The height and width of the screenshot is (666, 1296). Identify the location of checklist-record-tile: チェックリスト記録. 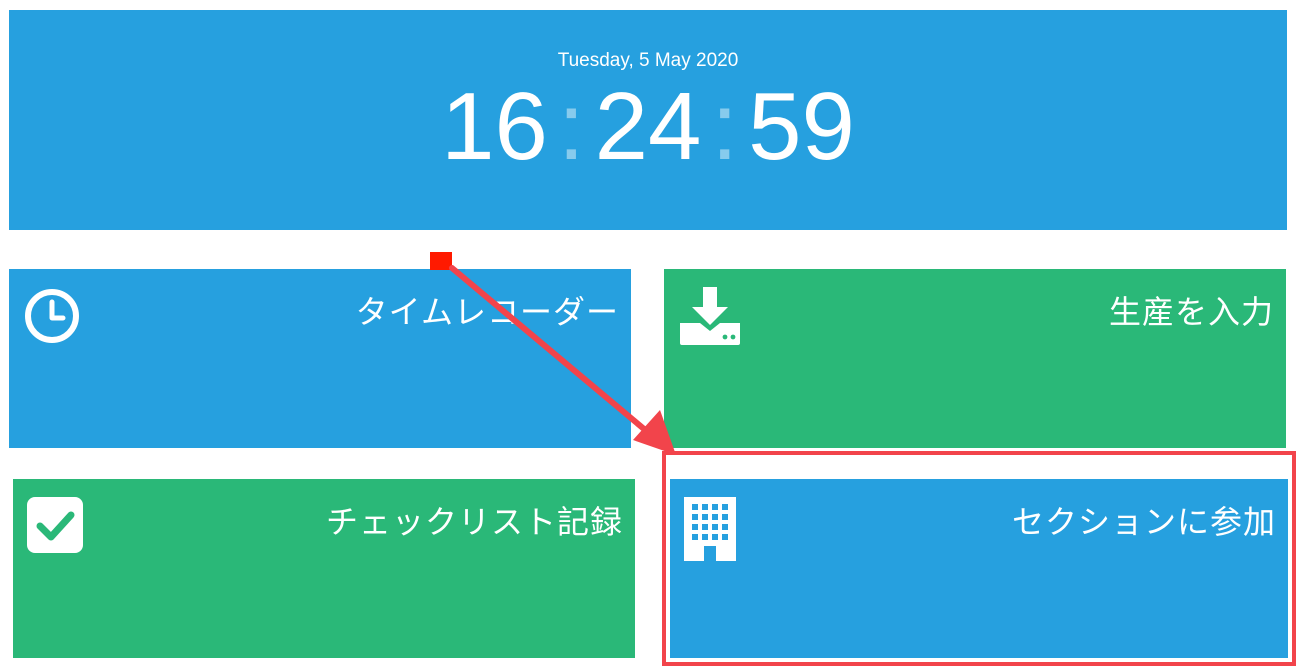
(324, 568).